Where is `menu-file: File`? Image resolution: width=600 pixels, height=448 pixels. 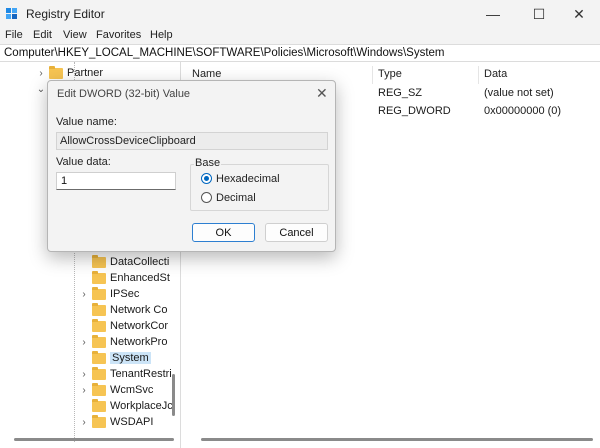
menu-file: File is located at coordinates (14, 35).